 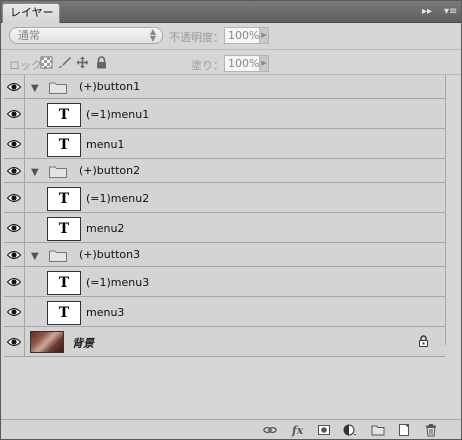 I want to click on lock-transparent-pixels-icon, so click(x=46, y=62).